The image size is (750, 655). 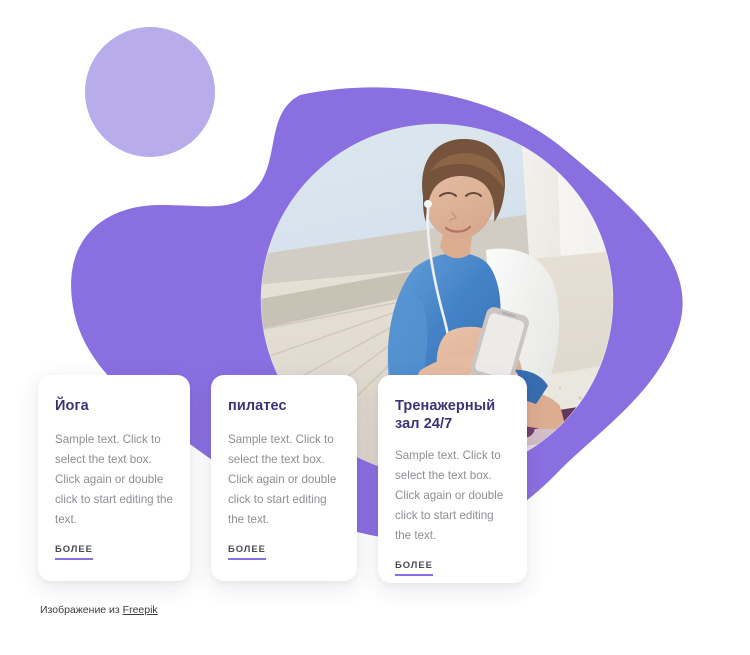 I want to click on light-purple-circle, so click(x=150, y=92).